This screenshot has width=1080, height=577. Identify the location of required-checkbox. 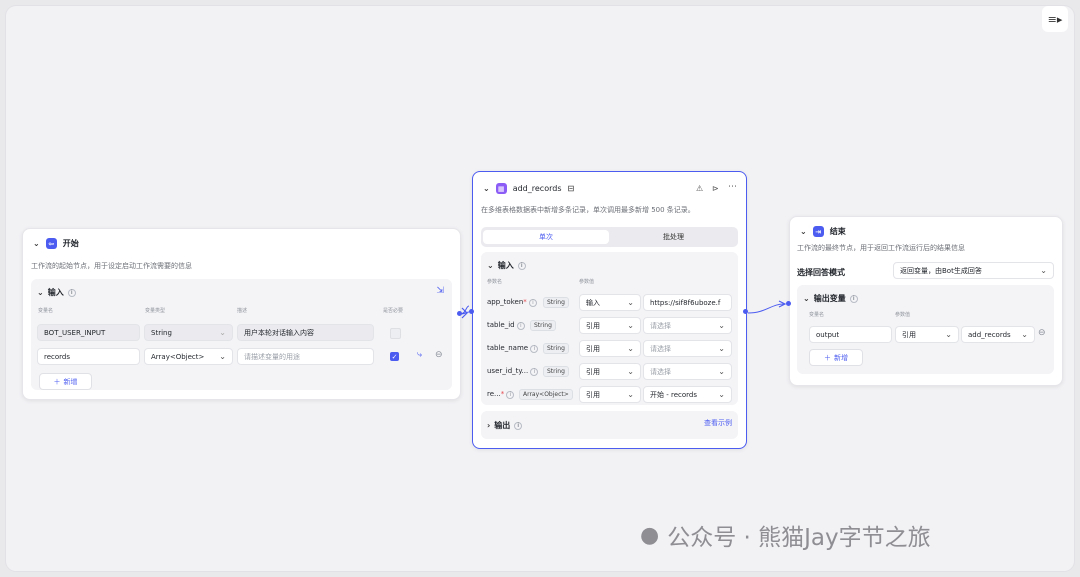
(395, 333).